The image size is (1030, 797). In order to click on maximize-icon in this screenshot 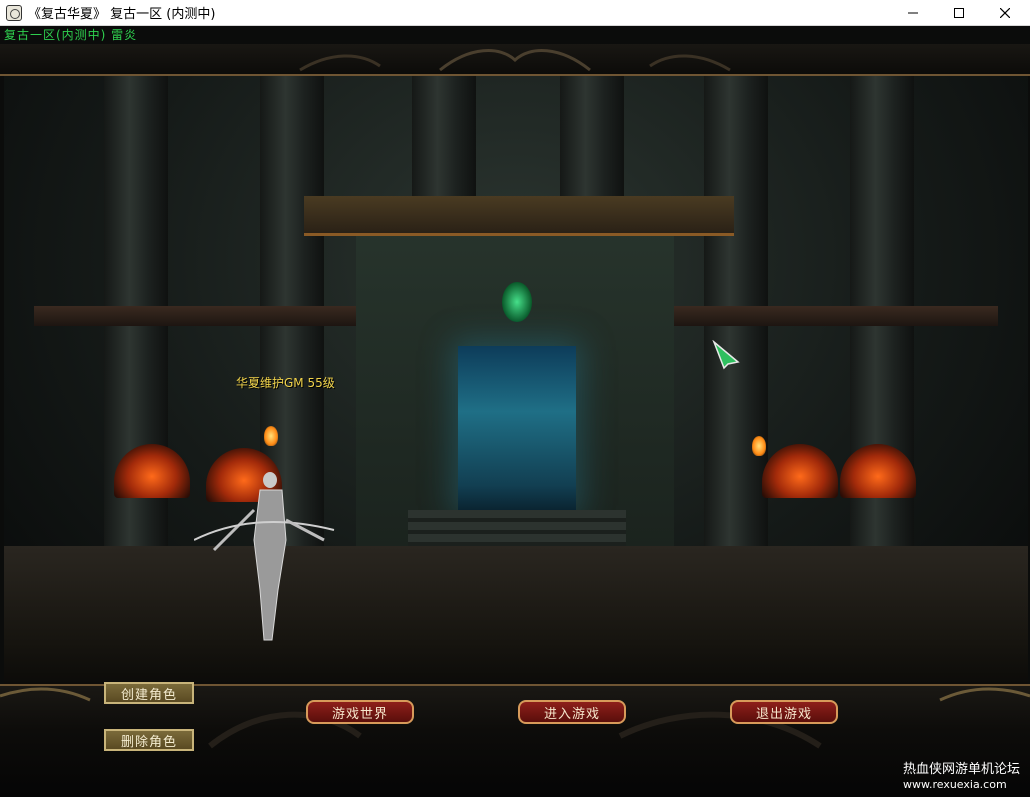, I will do `click(959, 13)`.